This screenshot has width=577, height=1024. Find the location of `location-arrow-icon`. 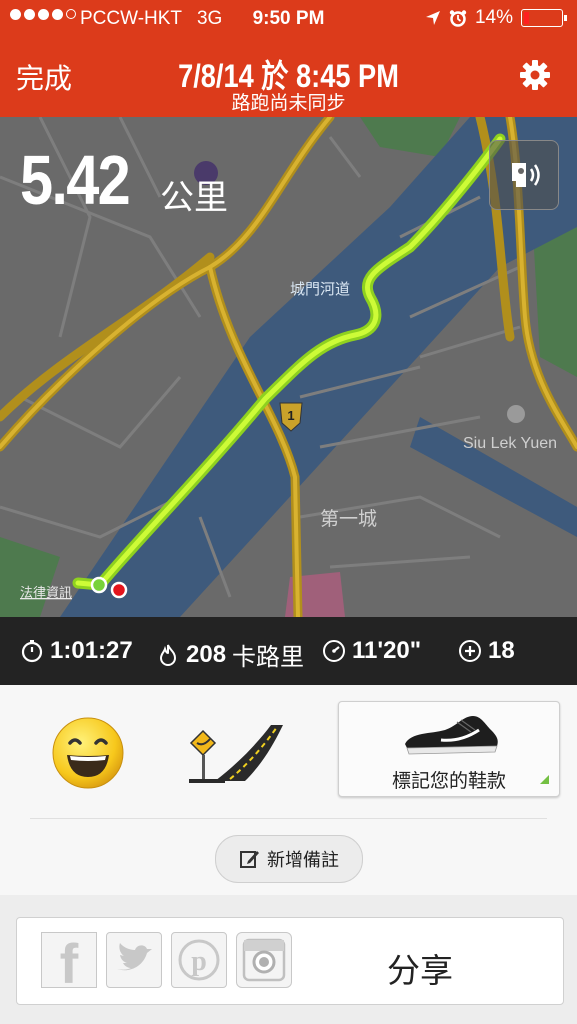

location-arrow-icon is located at coordinates (432, 18).